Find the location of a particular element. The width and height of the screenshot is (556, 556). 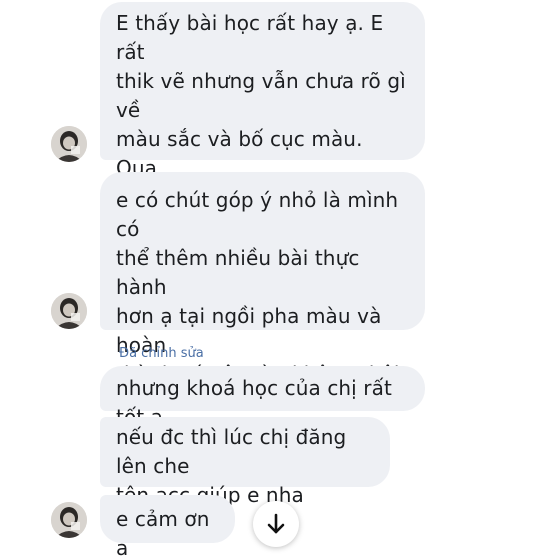

message-bubble: nhưng khoá học của chị rất tốt ạ is located at coordinates (262, 397).